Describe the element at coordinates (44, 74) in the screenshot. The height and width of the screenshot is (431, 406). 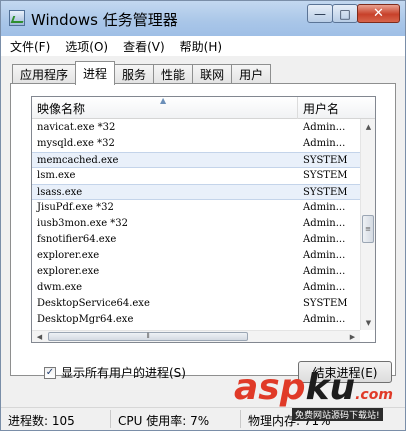
I see `tab-applications: 应用程序` at that location.